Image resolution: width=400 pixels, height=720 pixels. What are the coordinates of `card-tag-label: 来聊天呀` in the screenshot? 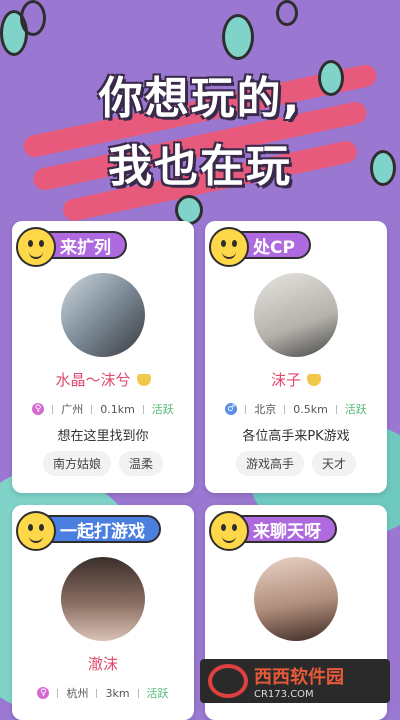 It's located at (287, 531).